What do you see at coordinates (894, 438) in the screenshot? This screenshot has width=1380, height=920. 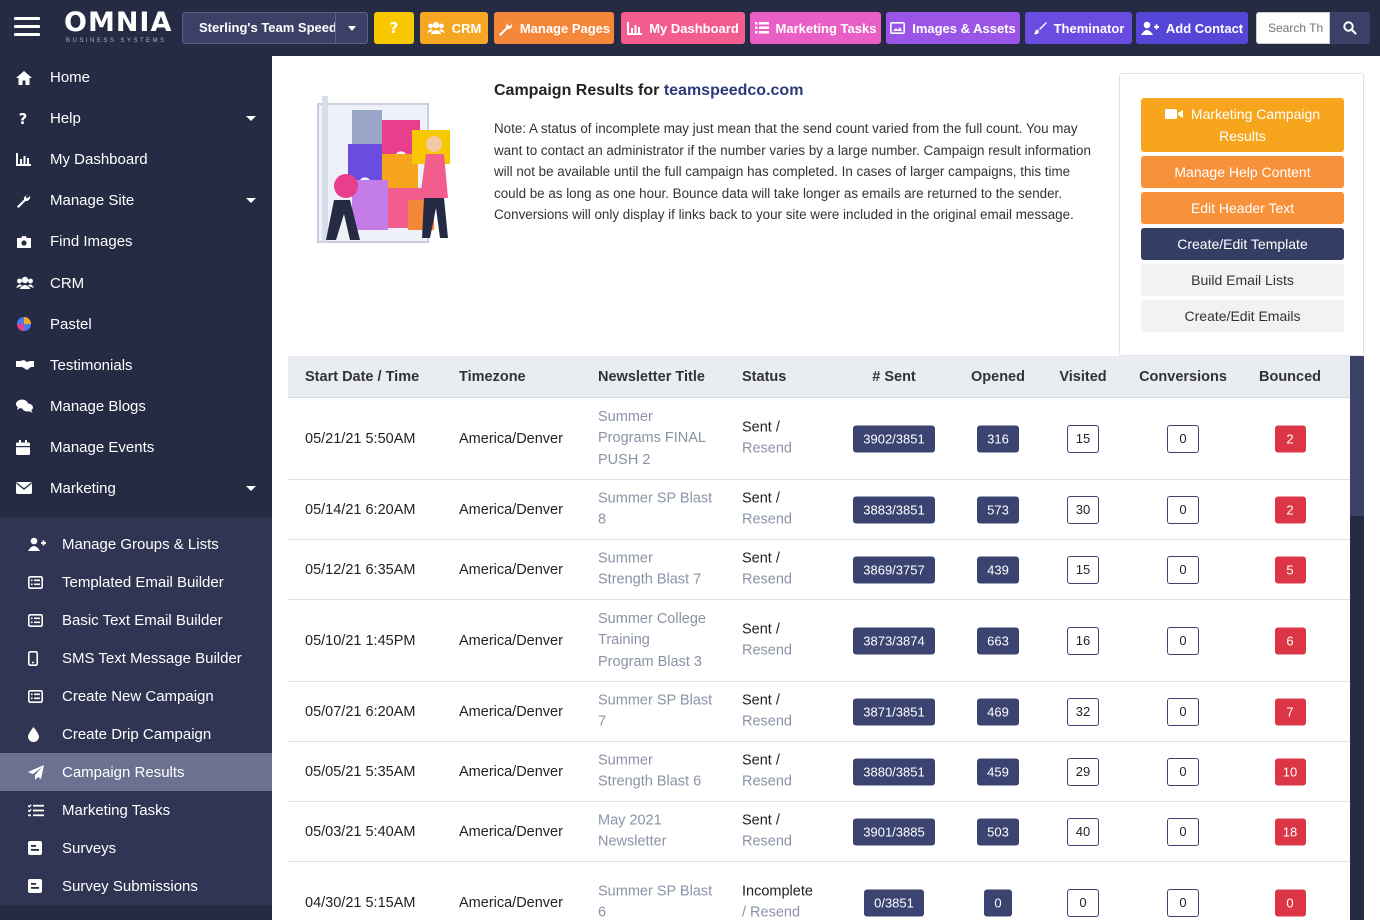 I see `sent-count-badge: 3902/3851` at bounding box center [894, 438].